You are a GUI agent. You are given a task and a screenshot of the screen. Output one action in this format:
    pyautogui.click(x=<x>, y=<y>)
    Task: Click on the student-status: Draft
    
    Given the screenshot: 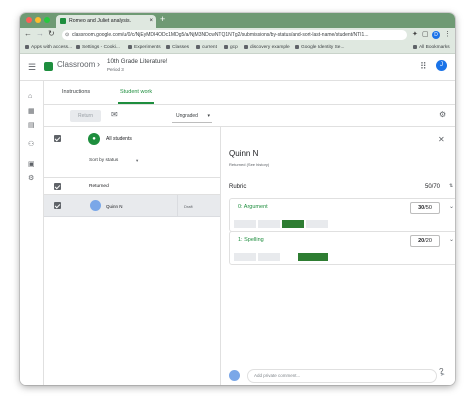 What is the action you would take?
    pyautogui.click(x=188, y=206)
    